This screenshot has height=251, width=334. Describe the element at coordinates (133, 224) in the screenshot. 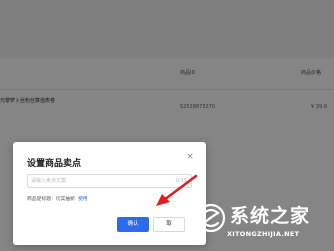

I see `confirm-button: 确认` at that location.